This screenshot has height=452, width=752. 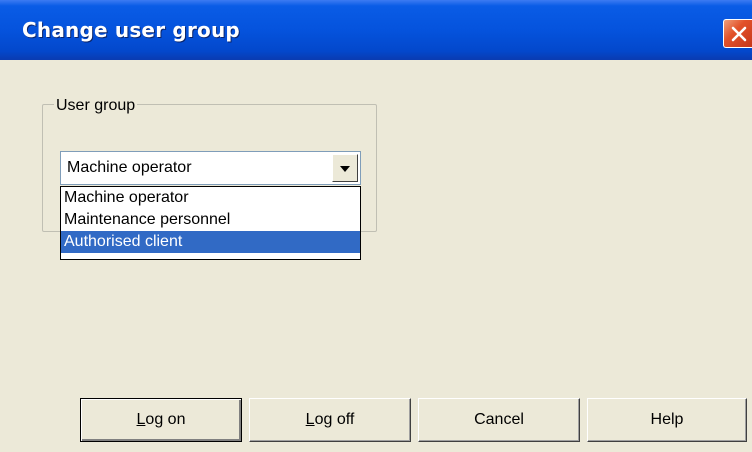 What do you see at coordinates (334, 419) in the screenshot?
I see `log-off-label: og off` at bounding box center [334, 419].